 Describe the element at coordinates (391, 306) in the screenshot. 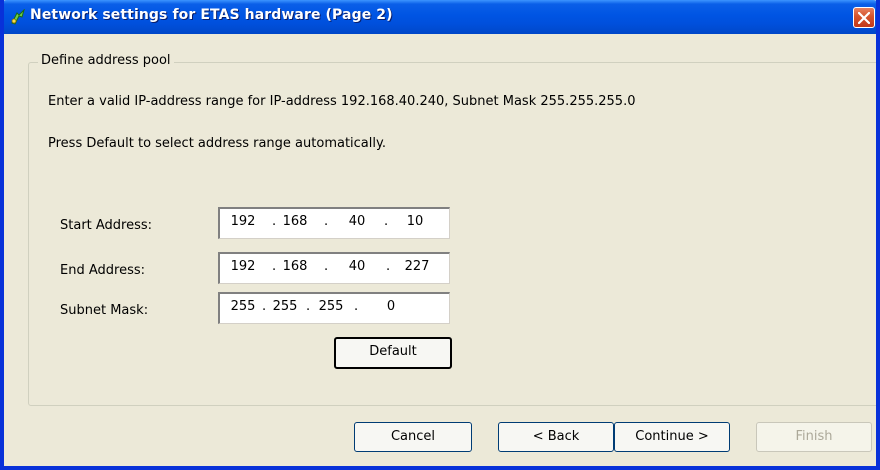

I see `subnet-mask-octet-4: 0` at that location.